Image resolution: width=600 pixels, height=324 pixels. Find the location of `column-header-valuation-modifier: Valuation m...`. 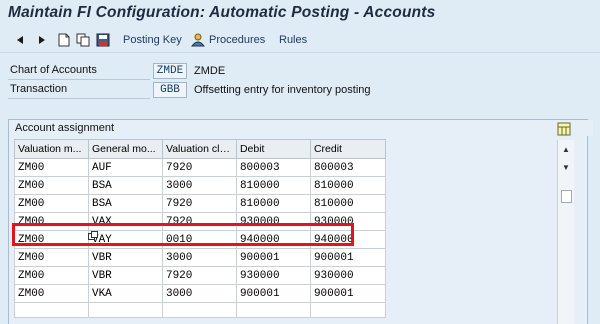

column-header-valuation-modifier: Valuation m... is located at coordinates (51, 149).